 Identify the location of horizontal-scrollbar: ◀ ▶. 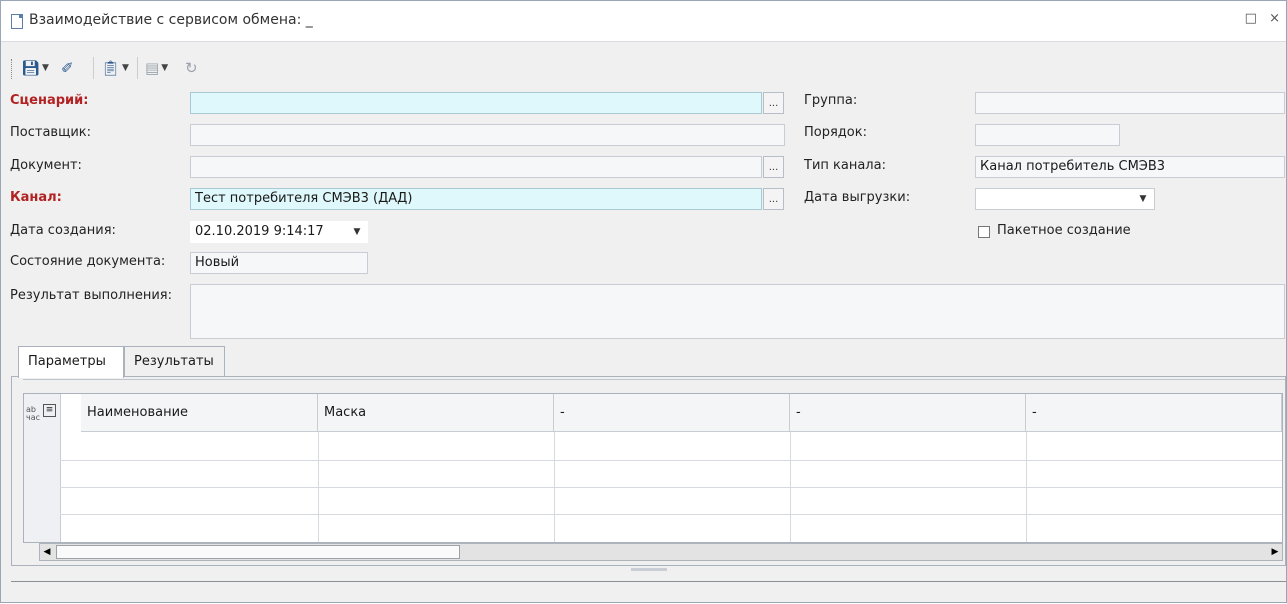
(661, 552).